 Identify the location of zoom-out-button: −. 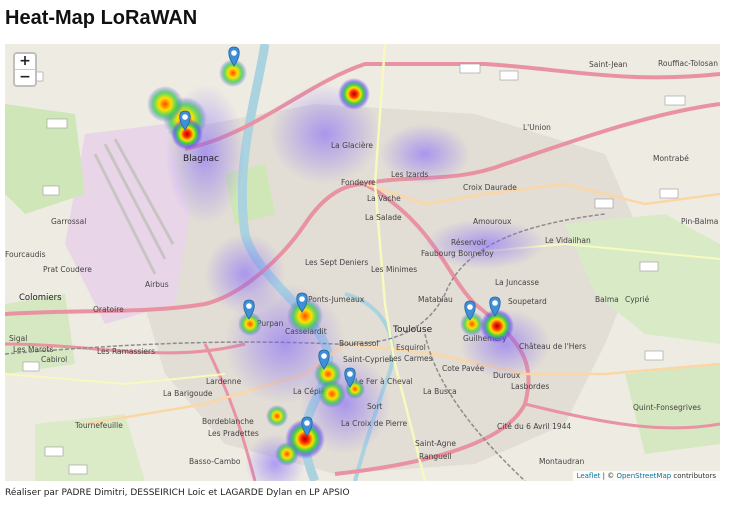
(25, 77).